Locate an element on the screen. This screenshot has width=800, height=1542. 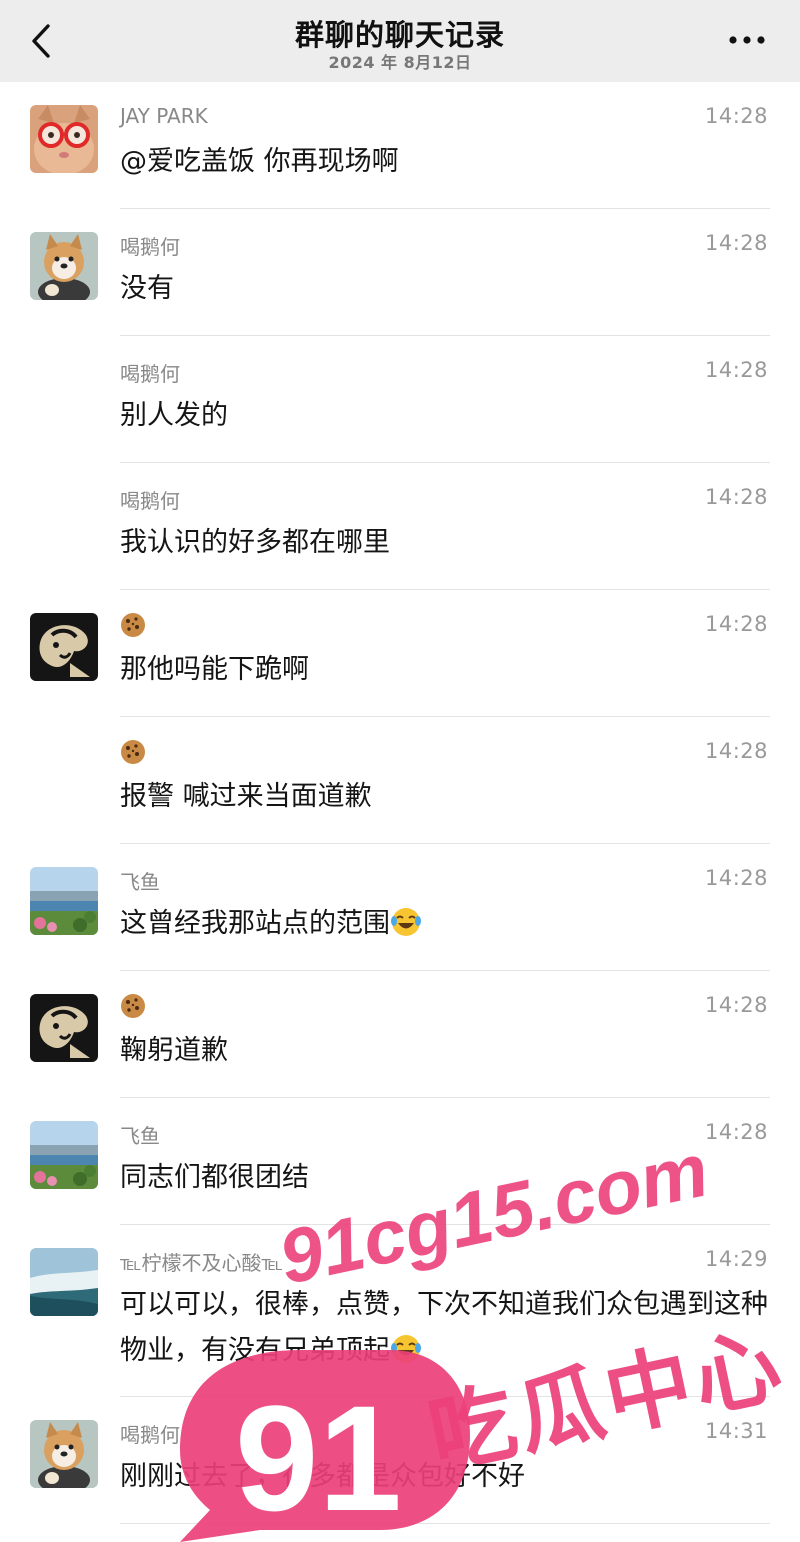
message-row: 飞鱼 14:28 这曾经我那站点的范围 is located at coordinates (400, 907).